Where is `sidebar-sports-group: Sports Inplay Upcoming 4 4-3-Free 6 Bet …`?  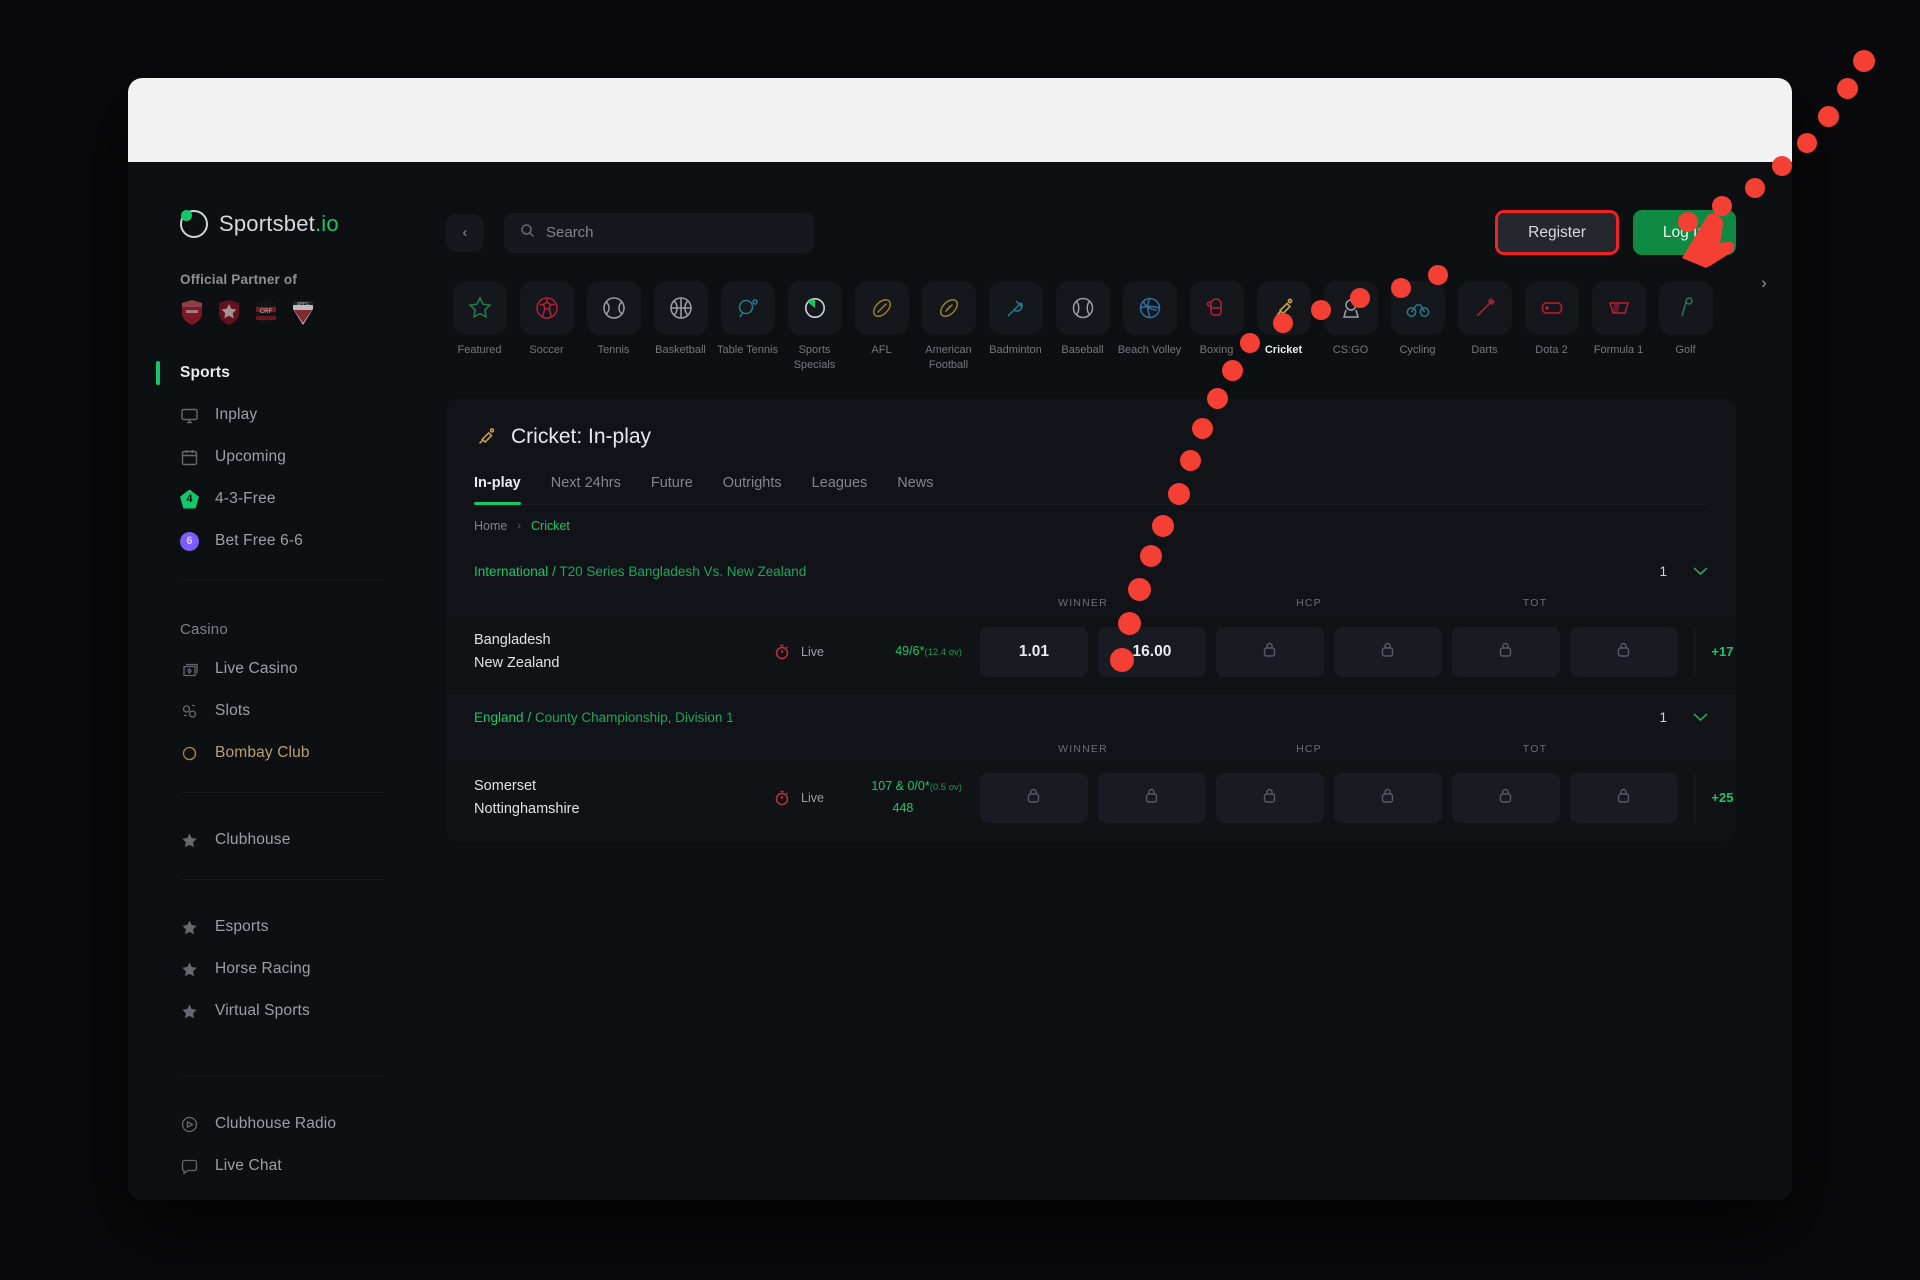
sidebar-sports-group: Sports Inplay Upcoming 4 4-3-Free 6 Bet … is located at coordinates (276, 457).